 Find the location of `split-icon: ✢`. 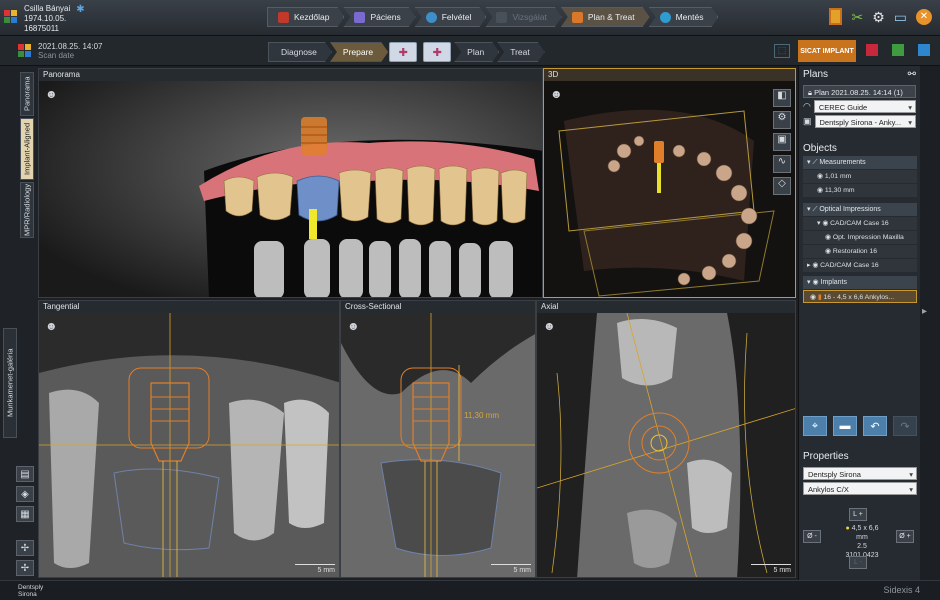

split-icon: ✢ is located at coordinates (25, 548).